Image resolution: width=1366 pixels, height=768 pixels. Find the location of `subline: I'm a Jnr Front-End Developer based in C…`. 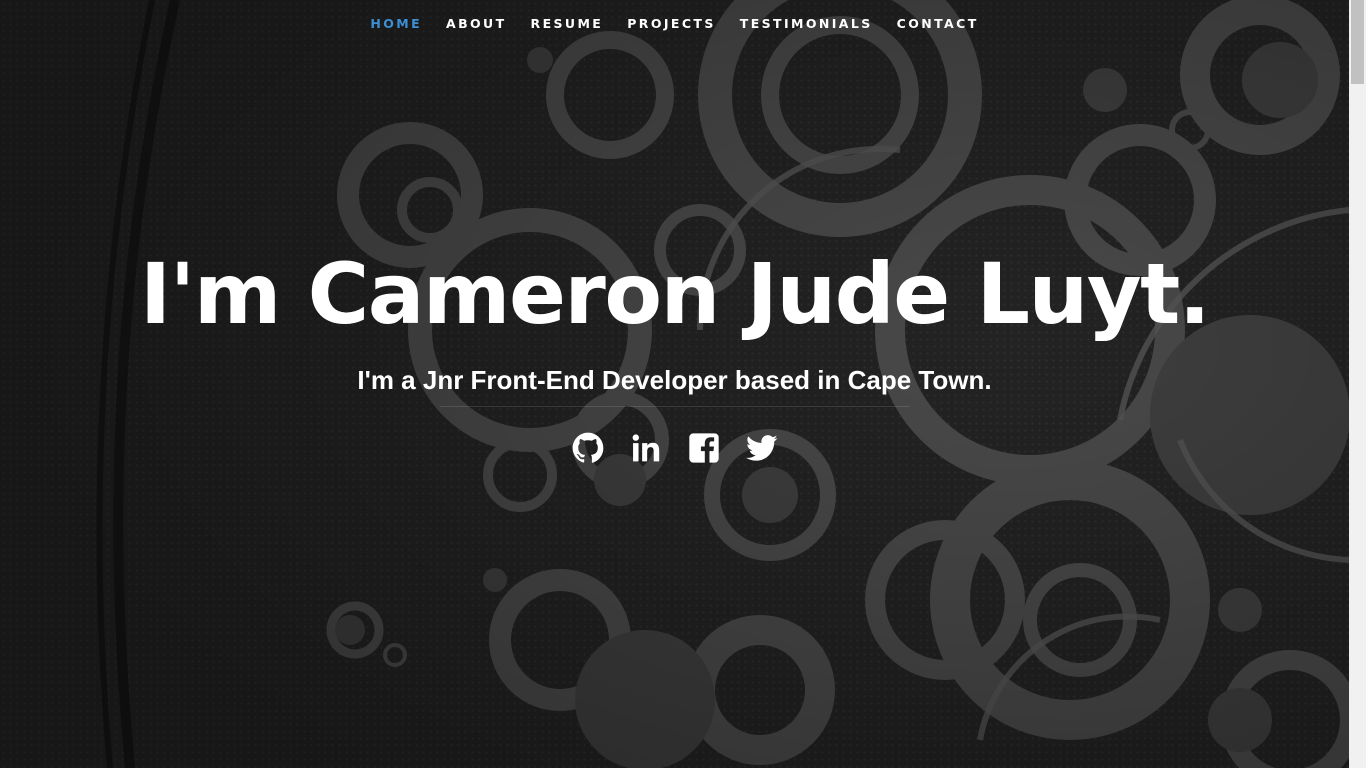

subline: I'm a Jnr Front-End Developer based in C… is located at coordinates (674, 380).